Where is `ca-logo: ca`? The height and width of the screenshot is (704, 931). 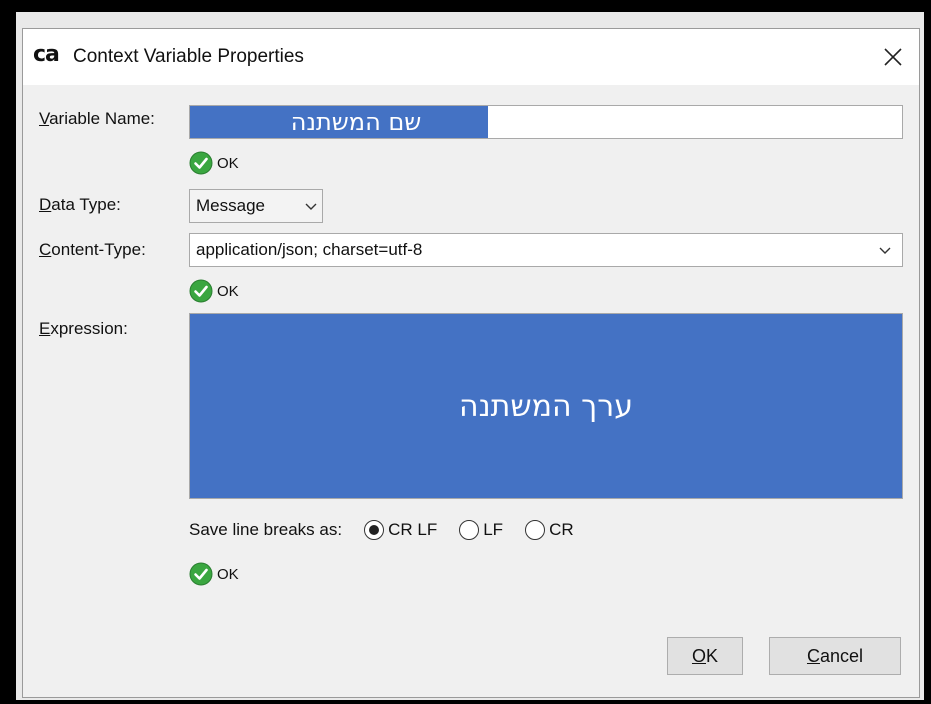
ca-logo: ca is located at coordinates (46, 54).